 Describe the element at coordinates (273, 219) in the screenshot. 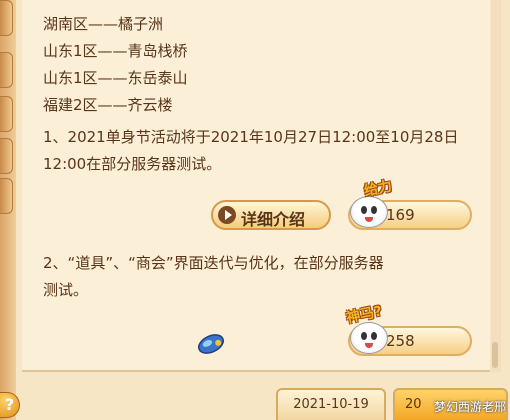

I see `detail-button-label: 详细介绍` at that location.